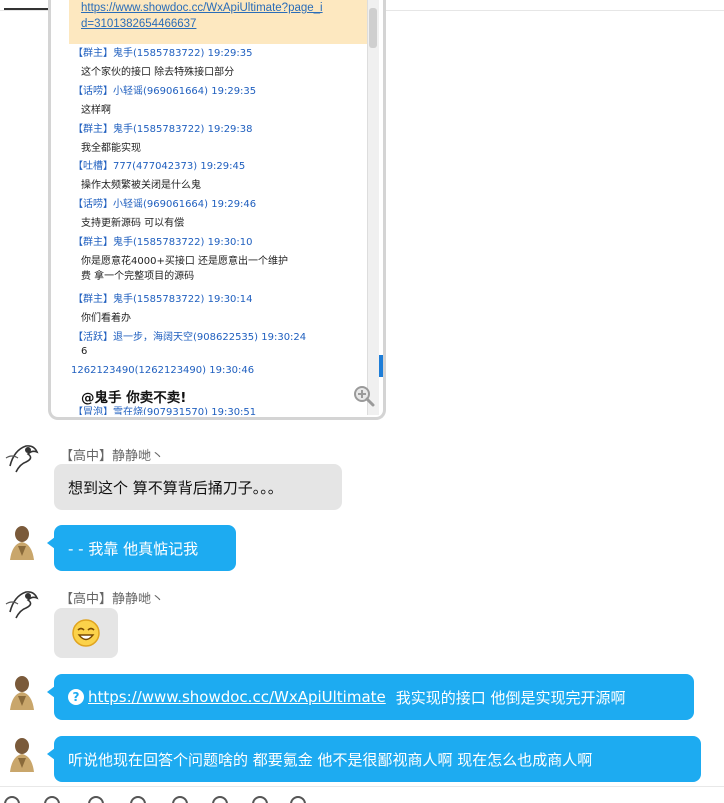 The width and height of the screenshot is (724, 803). What do you see at coordinates (141, 186) in the screenshot?
I see `screenshot-message-line: 操作太频繁被关闭是什么鬼` at bounding box center [141, 186].